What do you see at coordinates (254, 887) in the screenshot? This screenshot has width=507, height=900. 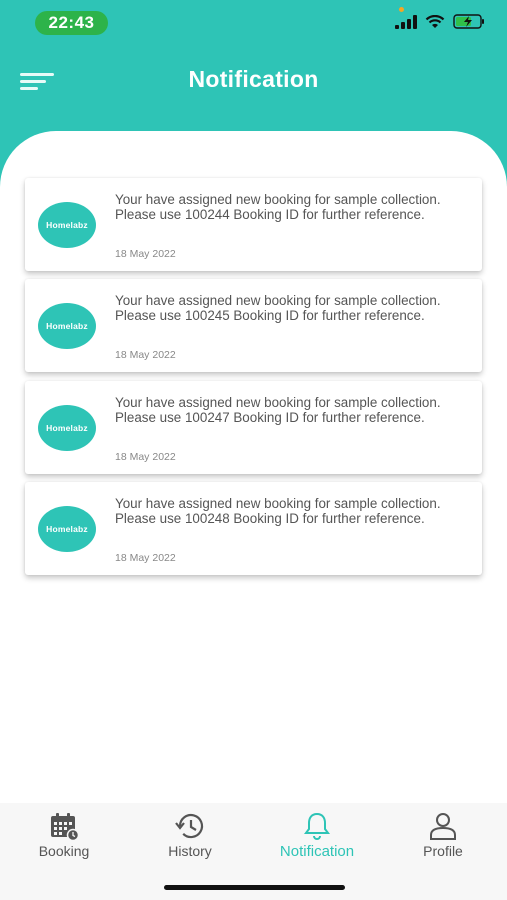 I see `home-indicator` at bounding box center [254, 887].